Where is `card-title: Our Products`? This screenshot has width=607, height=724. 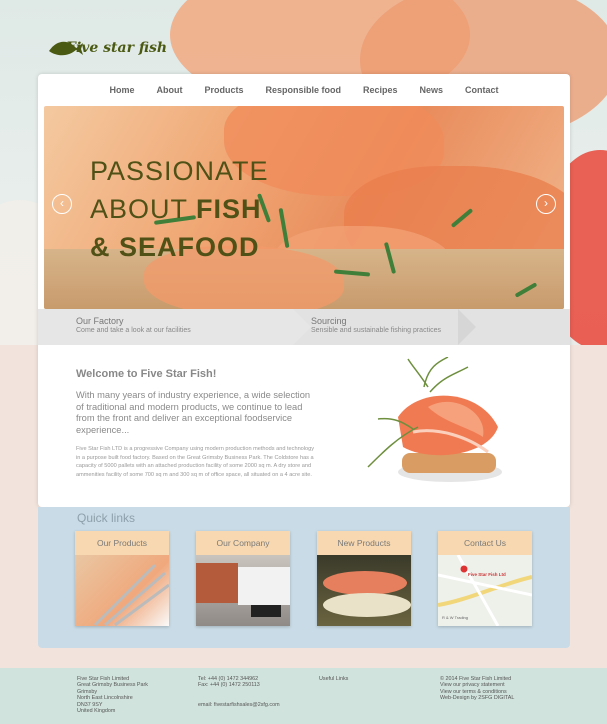
card-title: Our Products is located at coordinates (122, 543).